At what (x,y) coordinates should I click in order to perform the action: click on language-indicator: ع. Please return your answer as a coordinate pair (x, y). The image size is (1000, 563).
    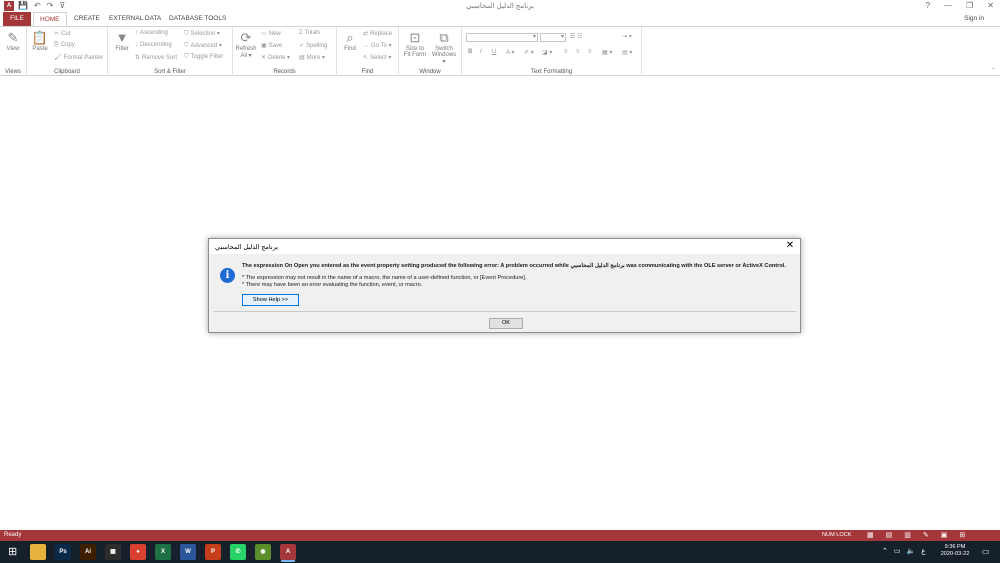
    Looking at the image, I should click on (923, 551).